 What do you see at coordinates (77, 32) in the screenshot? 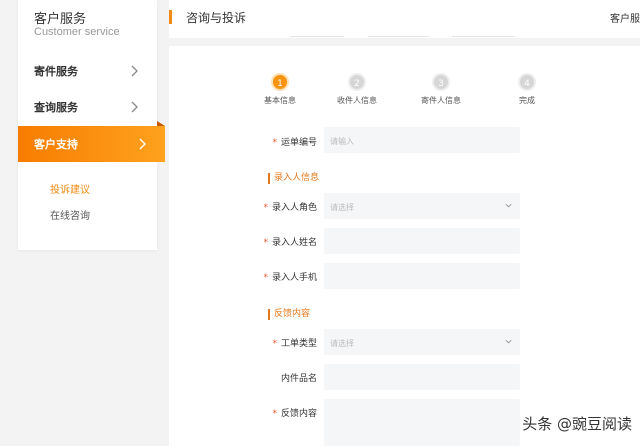
I see `sidebar-subtitle: Customer service` at bounding box center [77, 32].